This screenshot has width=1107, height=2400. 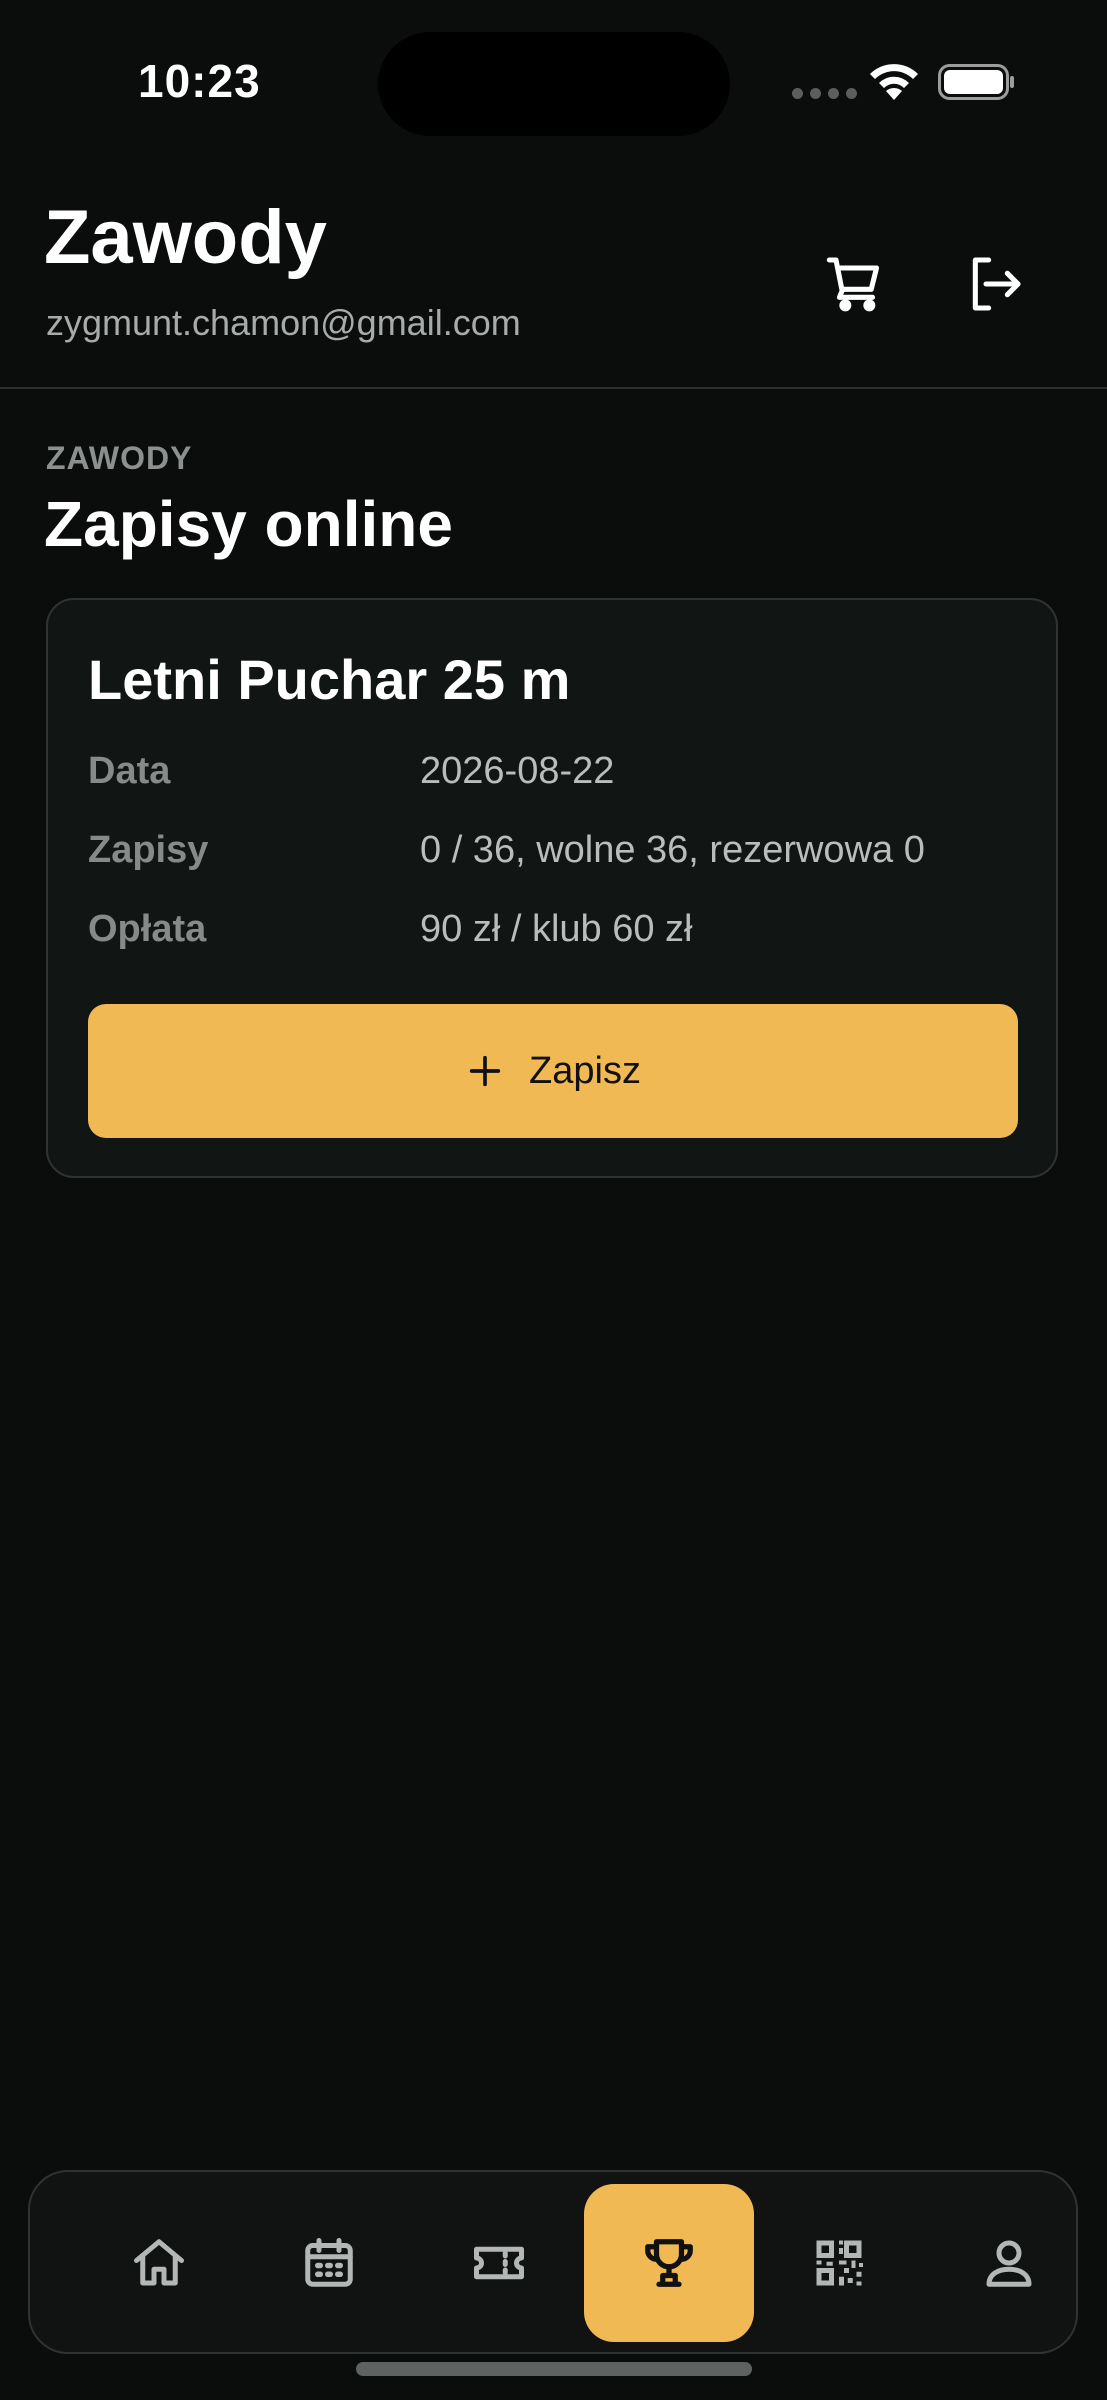 I want to click on cellular-signal-icon, so click(x=824, y=93).